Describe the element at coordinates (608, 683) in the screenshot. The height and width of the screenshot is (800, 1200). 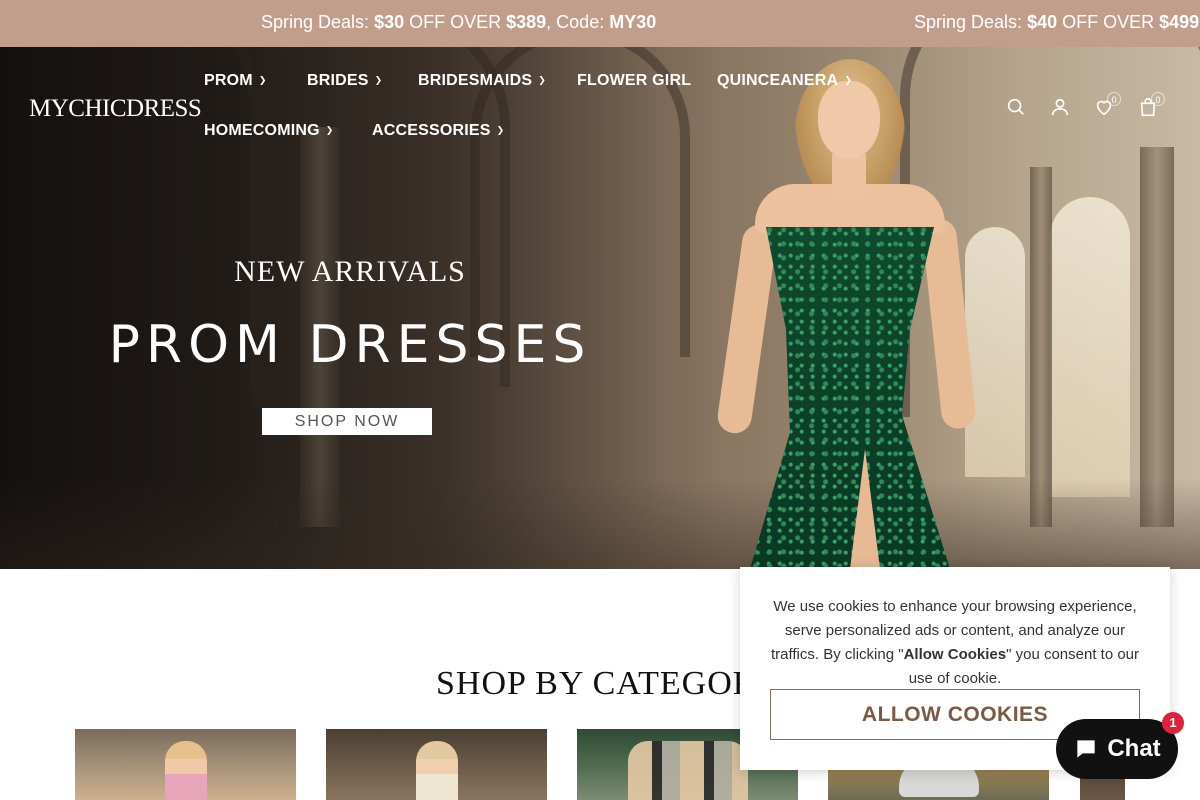
I see `section-title: SHOP BY CATEGORY` at that location.